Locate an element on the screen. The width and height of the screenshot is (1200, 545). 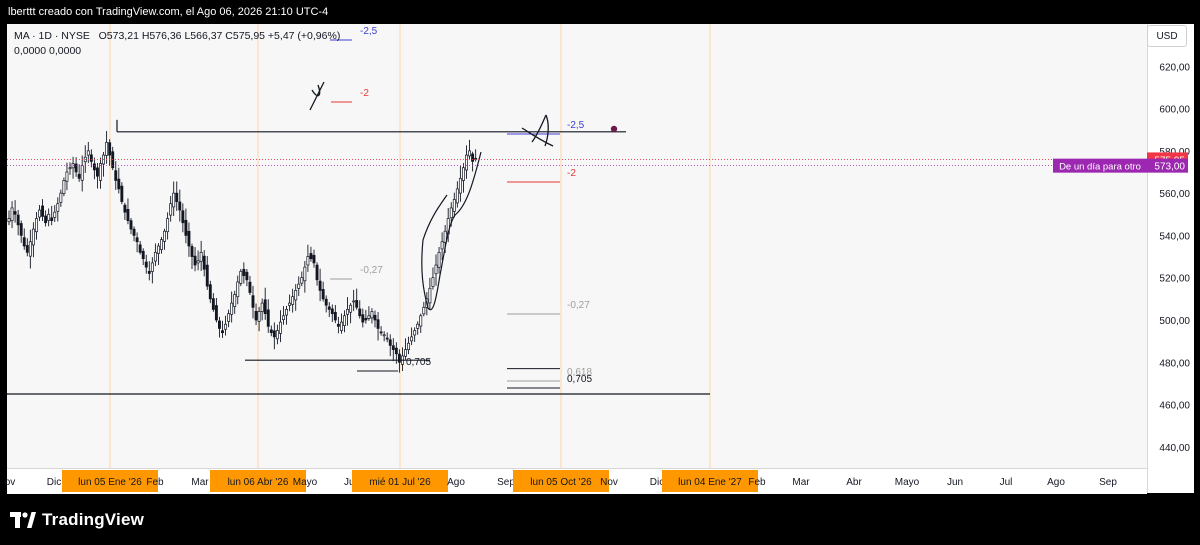
time-axis-label: Sep is located at coordinates (506, 482).